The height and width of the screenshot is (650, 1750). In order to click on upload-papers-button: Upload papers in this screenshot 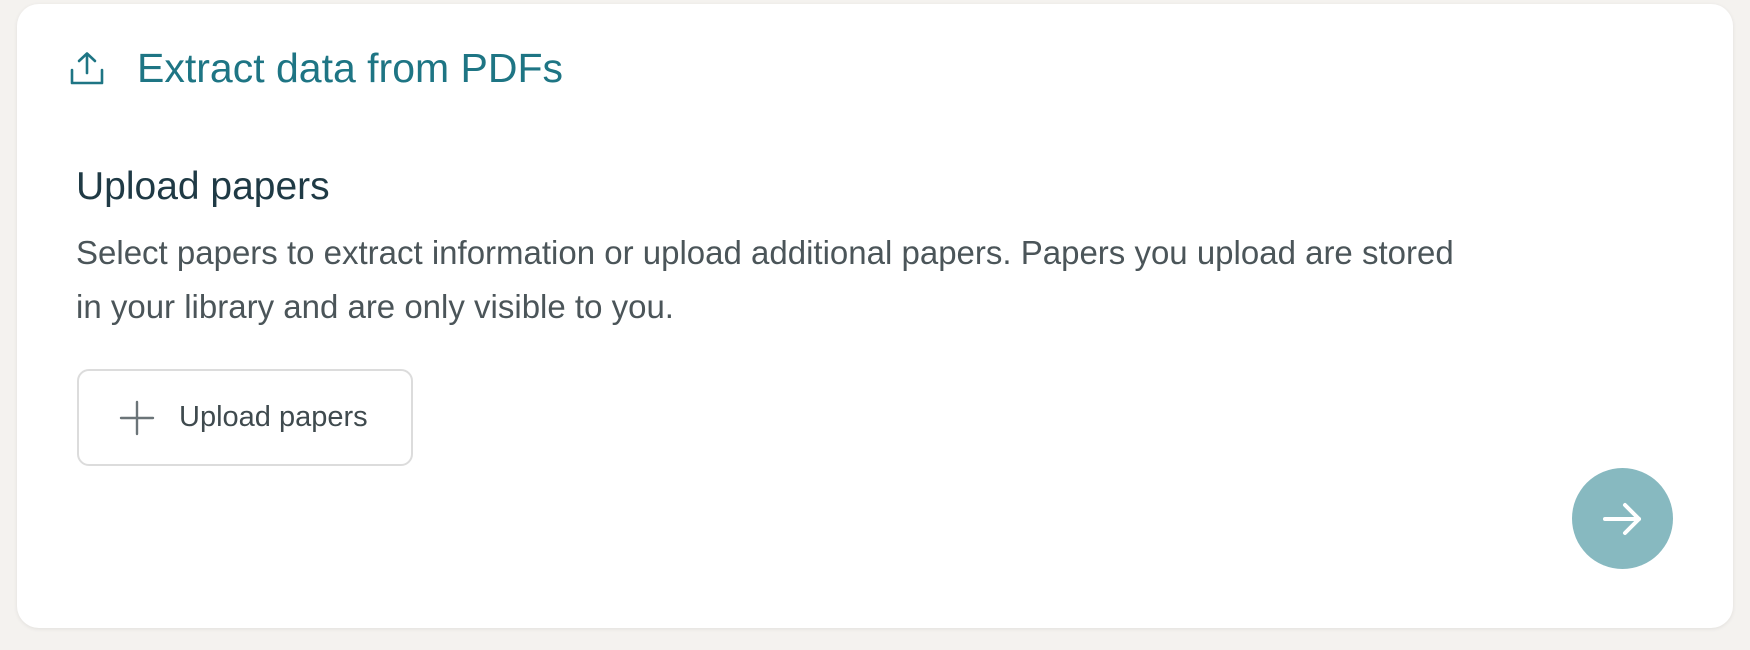, I will do `click(245, 417)`.